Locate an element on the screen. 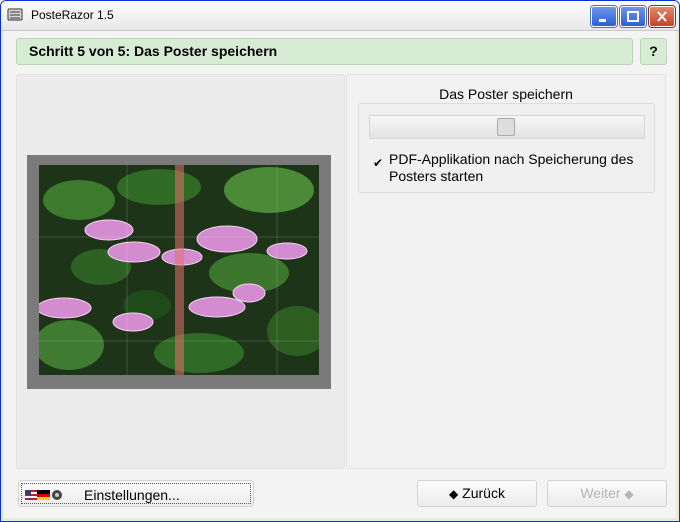 The image size is (680, 522). save-poster-button is located at coordinates (507, 127).